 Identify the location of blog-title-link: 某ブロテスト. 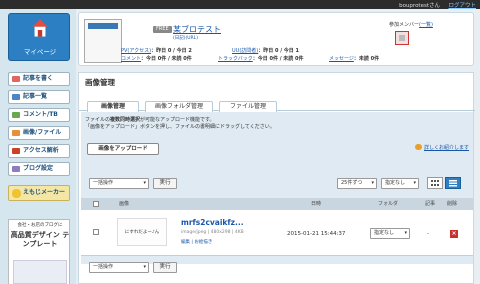
(197, 29).